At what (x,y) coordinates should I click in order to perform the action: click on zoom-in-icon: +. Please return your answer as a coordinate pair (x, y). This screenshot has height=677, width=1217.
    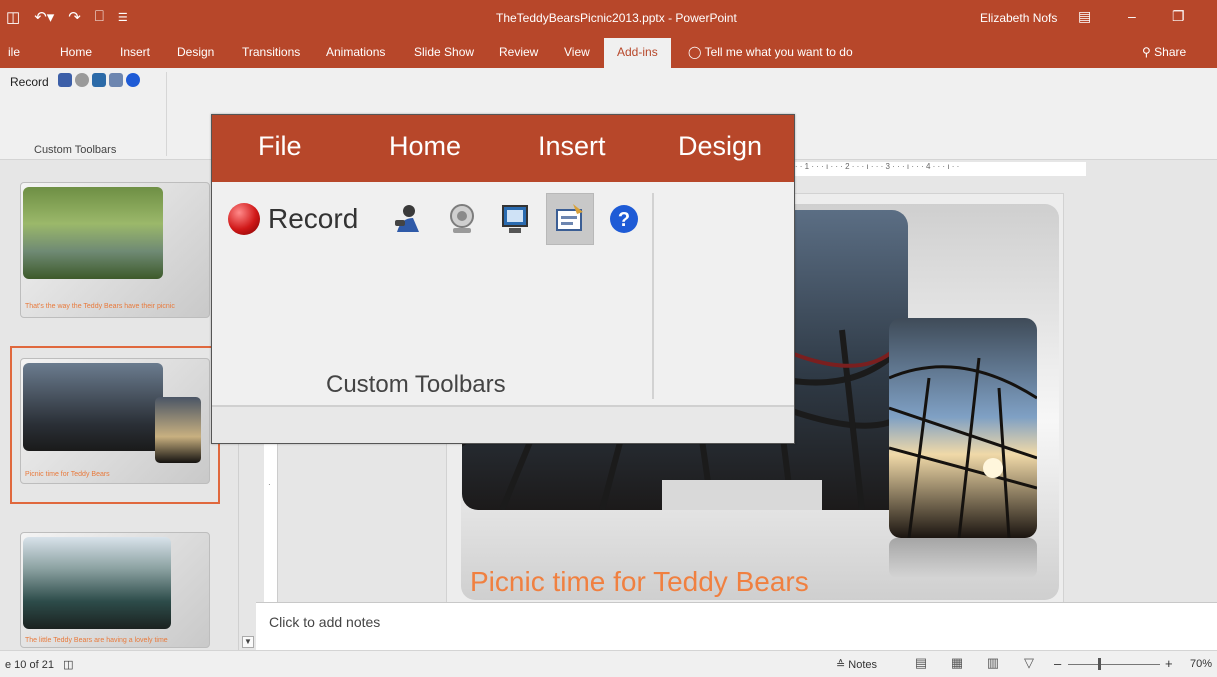
    Looking at the image, I should click on (1169, 663).